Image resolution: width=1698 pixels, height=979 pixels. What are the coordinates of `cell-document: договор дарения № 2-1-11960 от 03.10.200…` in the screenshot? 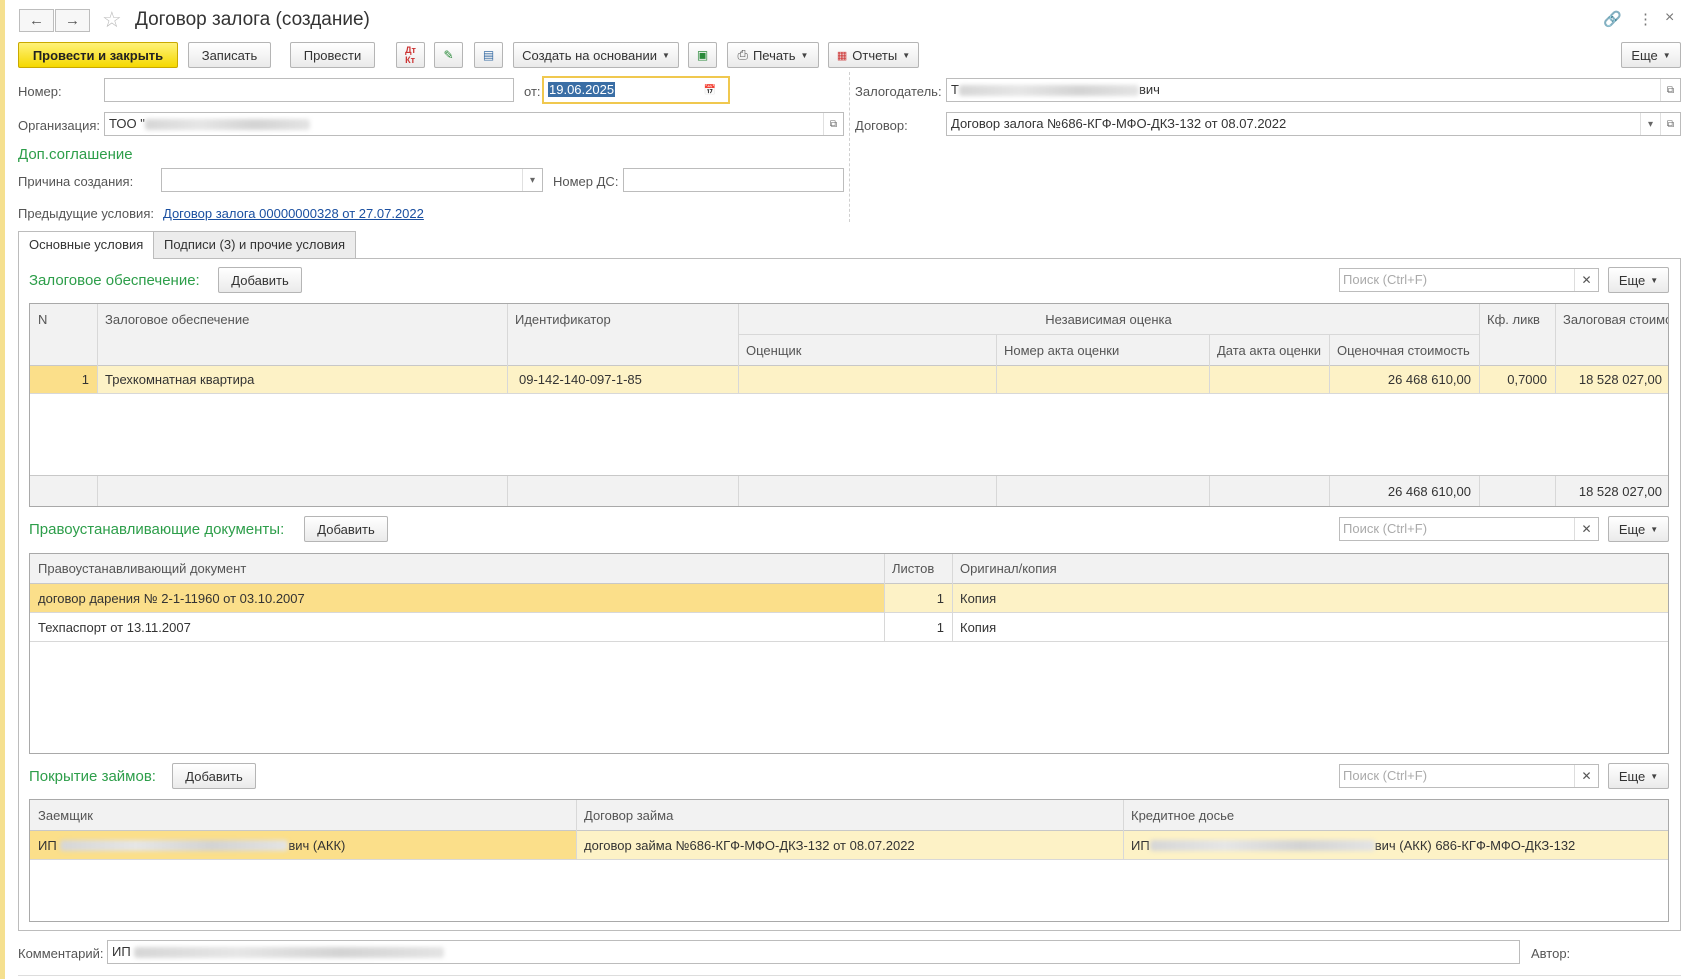 It's located at (457, 598).